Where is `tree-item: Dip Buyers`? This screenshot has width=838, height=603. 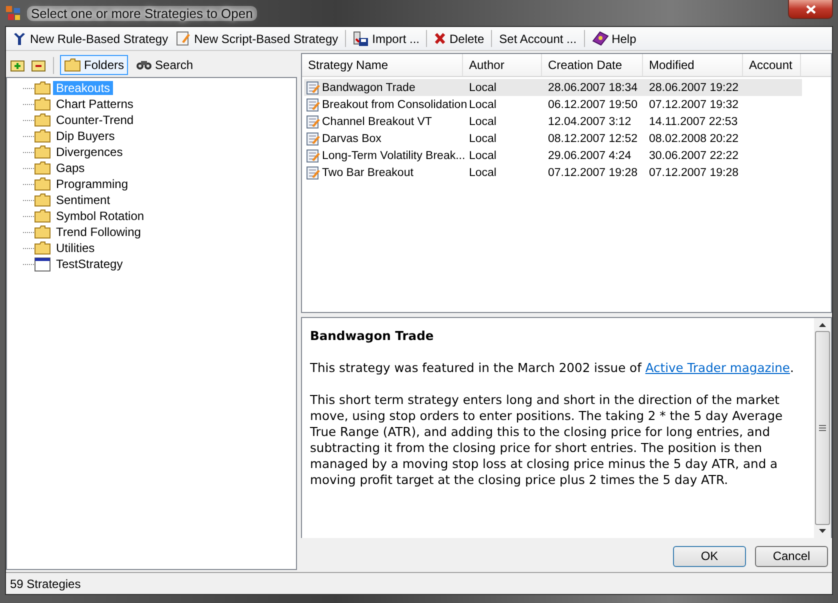
tree-item: Dip Buyers is located at coordinates (85, 136).